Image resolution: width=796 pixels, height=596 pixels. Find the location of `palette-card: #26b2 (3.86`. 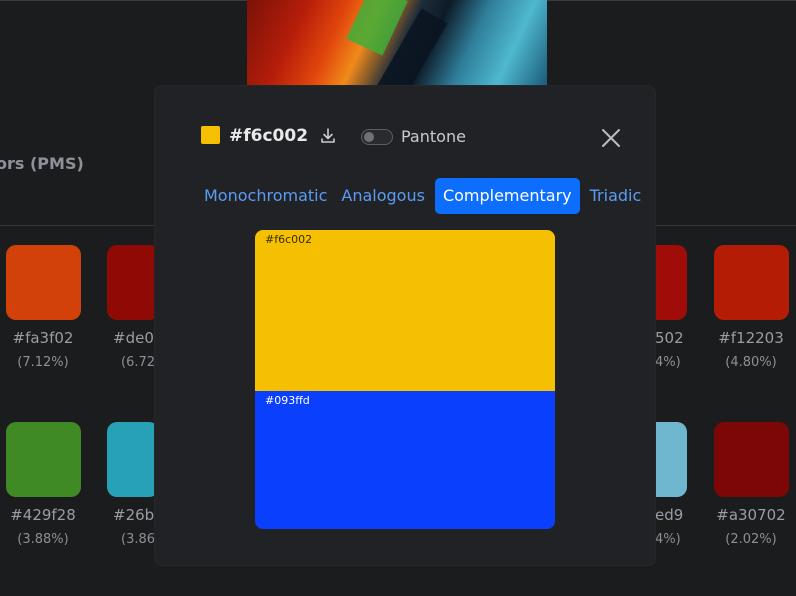

palette-card: #26b2 (3.86 is located at coordinates (126, 484).